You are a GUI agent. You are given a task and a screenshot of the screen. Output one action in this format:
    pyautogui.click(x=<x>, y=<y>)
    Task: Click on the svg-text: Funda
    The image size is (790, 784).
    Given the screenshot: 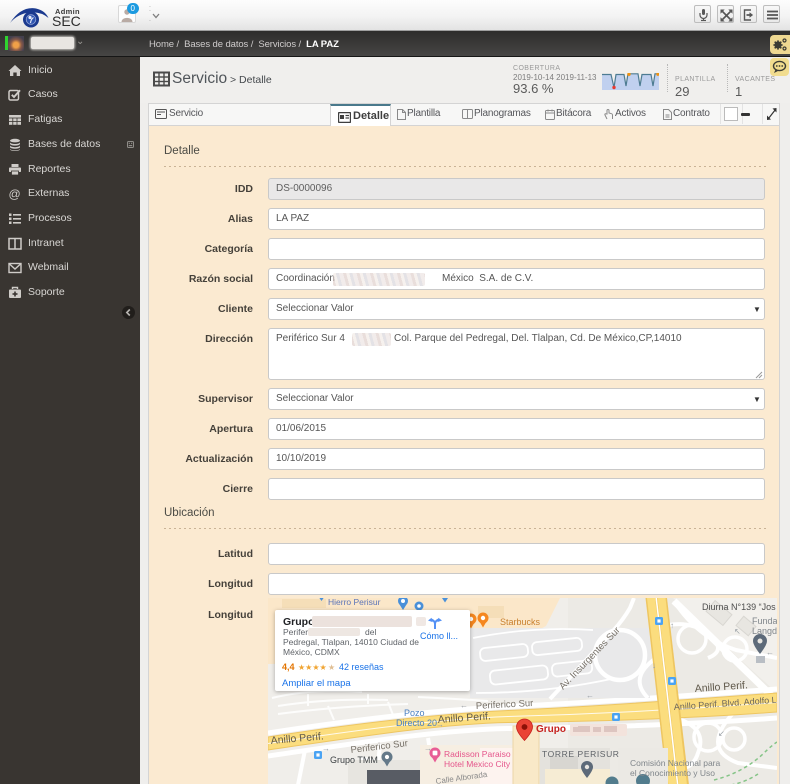 What is the action you would take?
    pyautogui.click(x=764, y=621)
    